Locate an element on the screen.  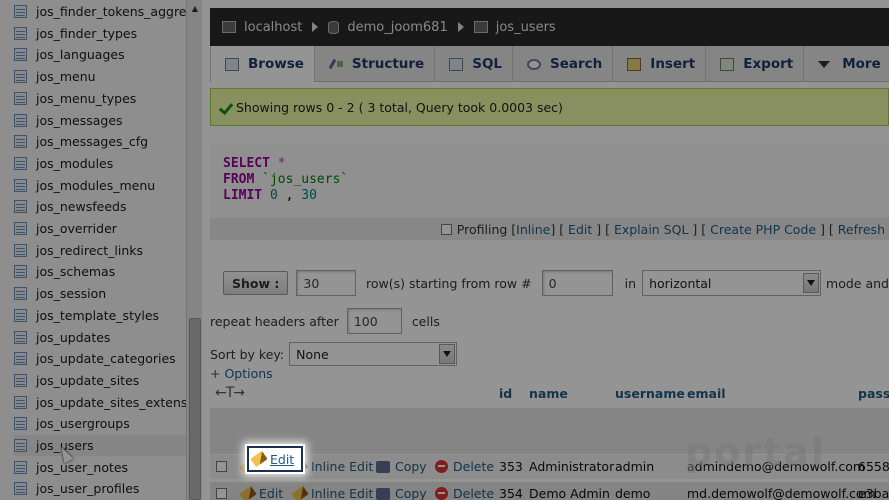
mode-value: horizontal is located at coordinates (680, 283).